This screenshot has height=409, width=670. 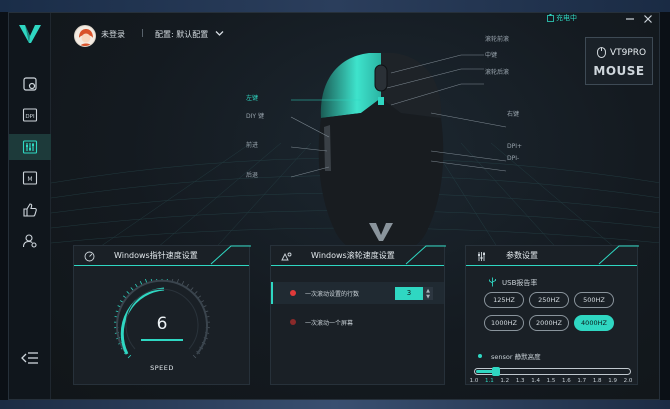 What do you see at coordinates (522, 255) in the screenshot?
I see `card-title: 参数设置` at bounding box center [522, 255].